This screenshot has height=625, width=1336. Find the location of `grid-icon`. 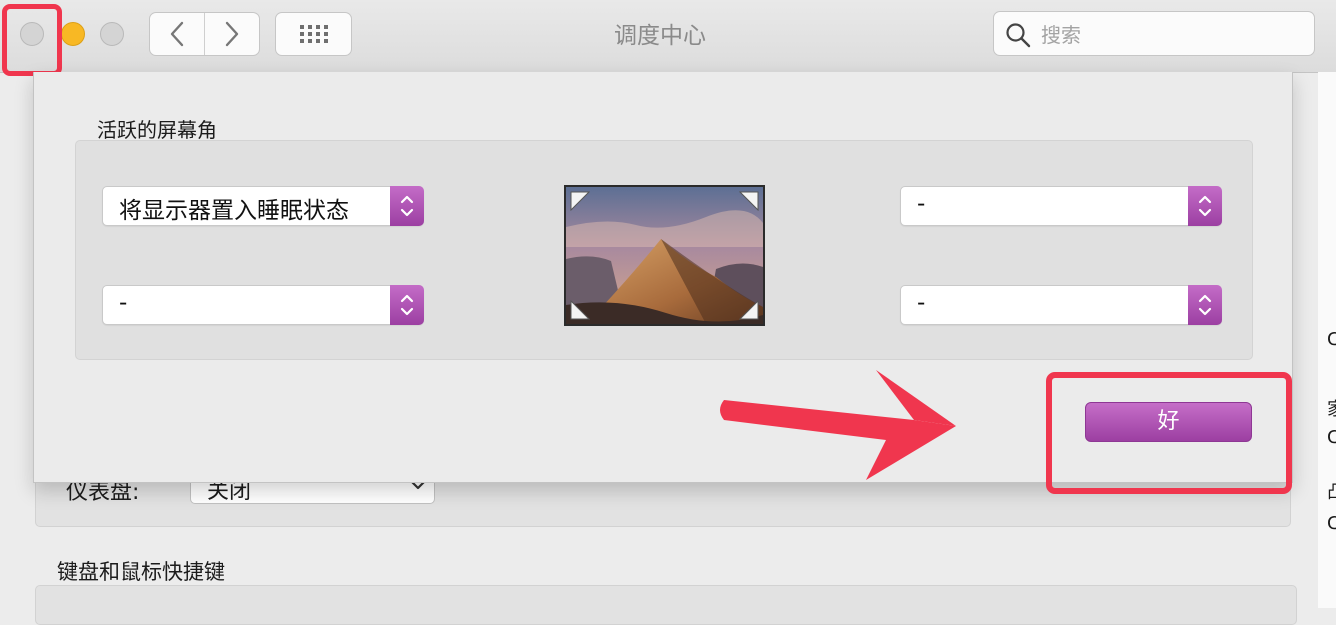

grid-icon is located at coordinates (313, 34).